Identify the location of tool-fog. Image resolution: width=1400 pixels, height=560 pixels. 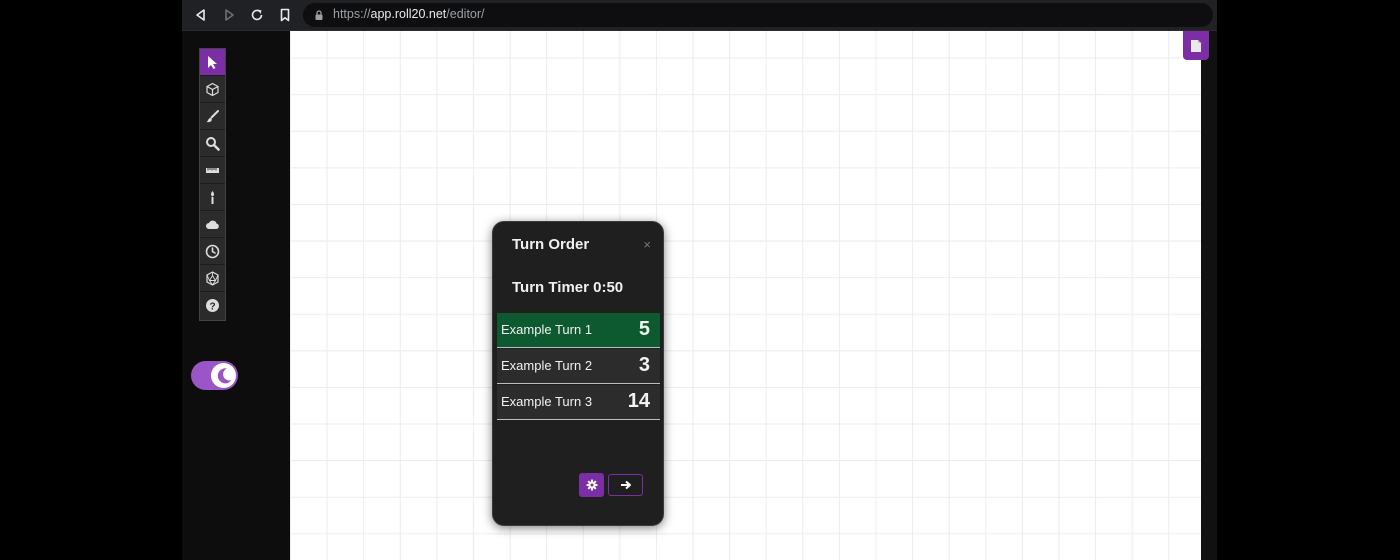
(212, 224).